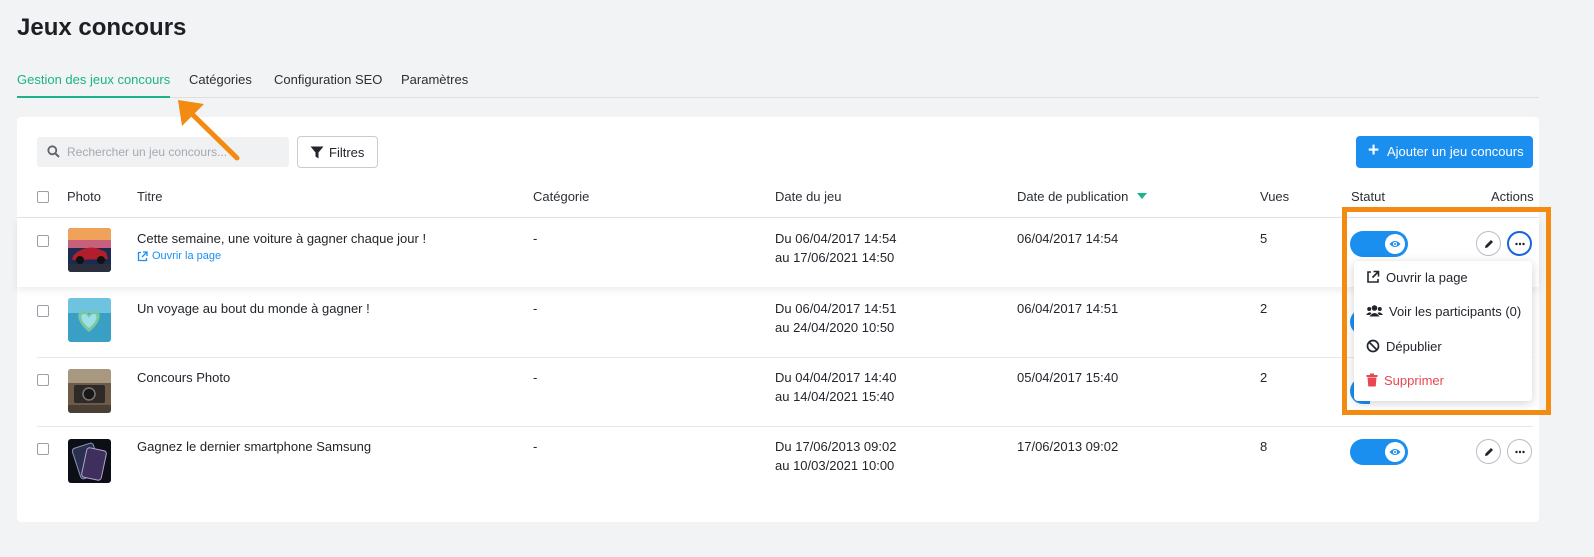 The height and width of the screenshot is (557, 1594). I want to click on thumbnail-camera, so click(89, 391).